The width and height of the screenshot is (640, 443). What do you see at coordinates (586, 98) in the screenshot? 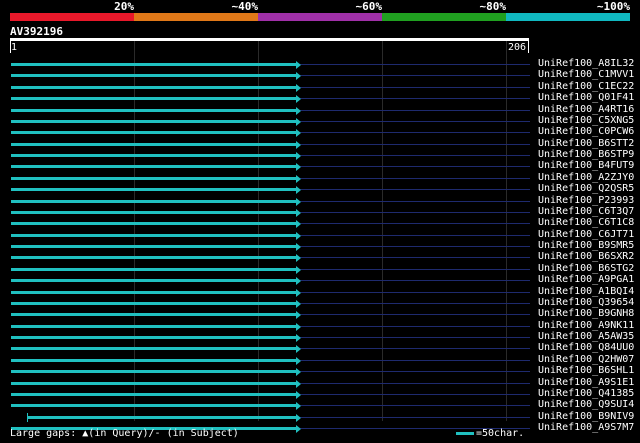
I see `hit-label: UniRef100_Q01F41` at bounding box center [586, 98].